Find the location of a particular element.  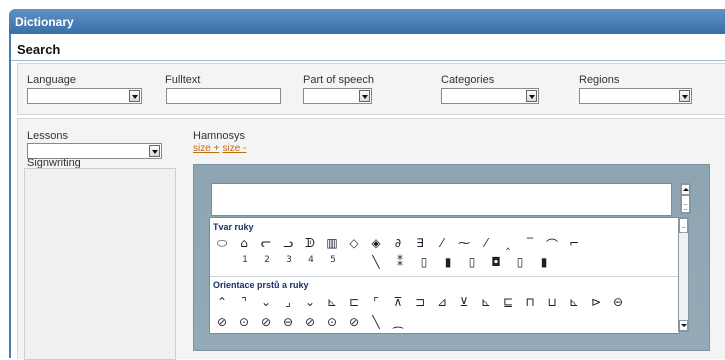

hamnosys-symbol-key: ᗫ is located at coordinates (310, 243).